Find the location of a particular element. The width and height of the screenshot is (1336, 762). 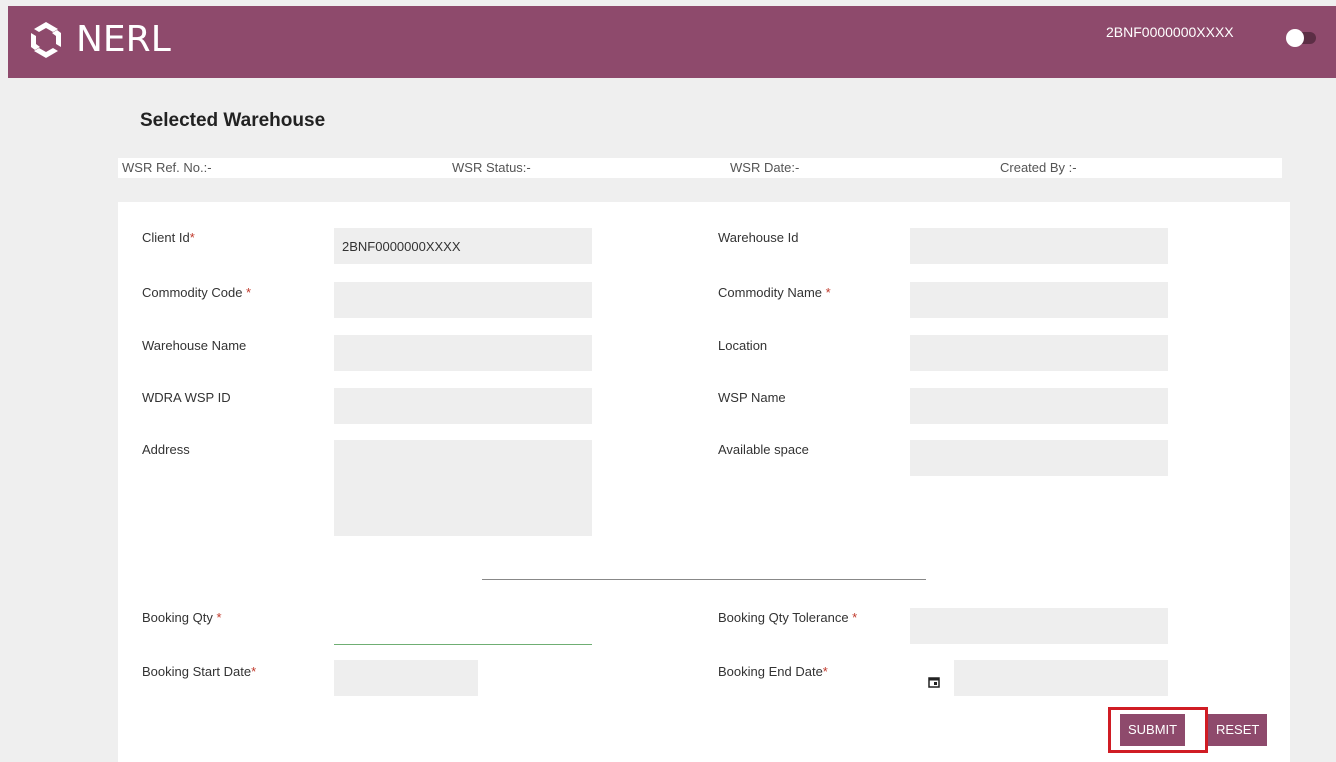

reset-button: RESET is located at coordinates (1238, 730).